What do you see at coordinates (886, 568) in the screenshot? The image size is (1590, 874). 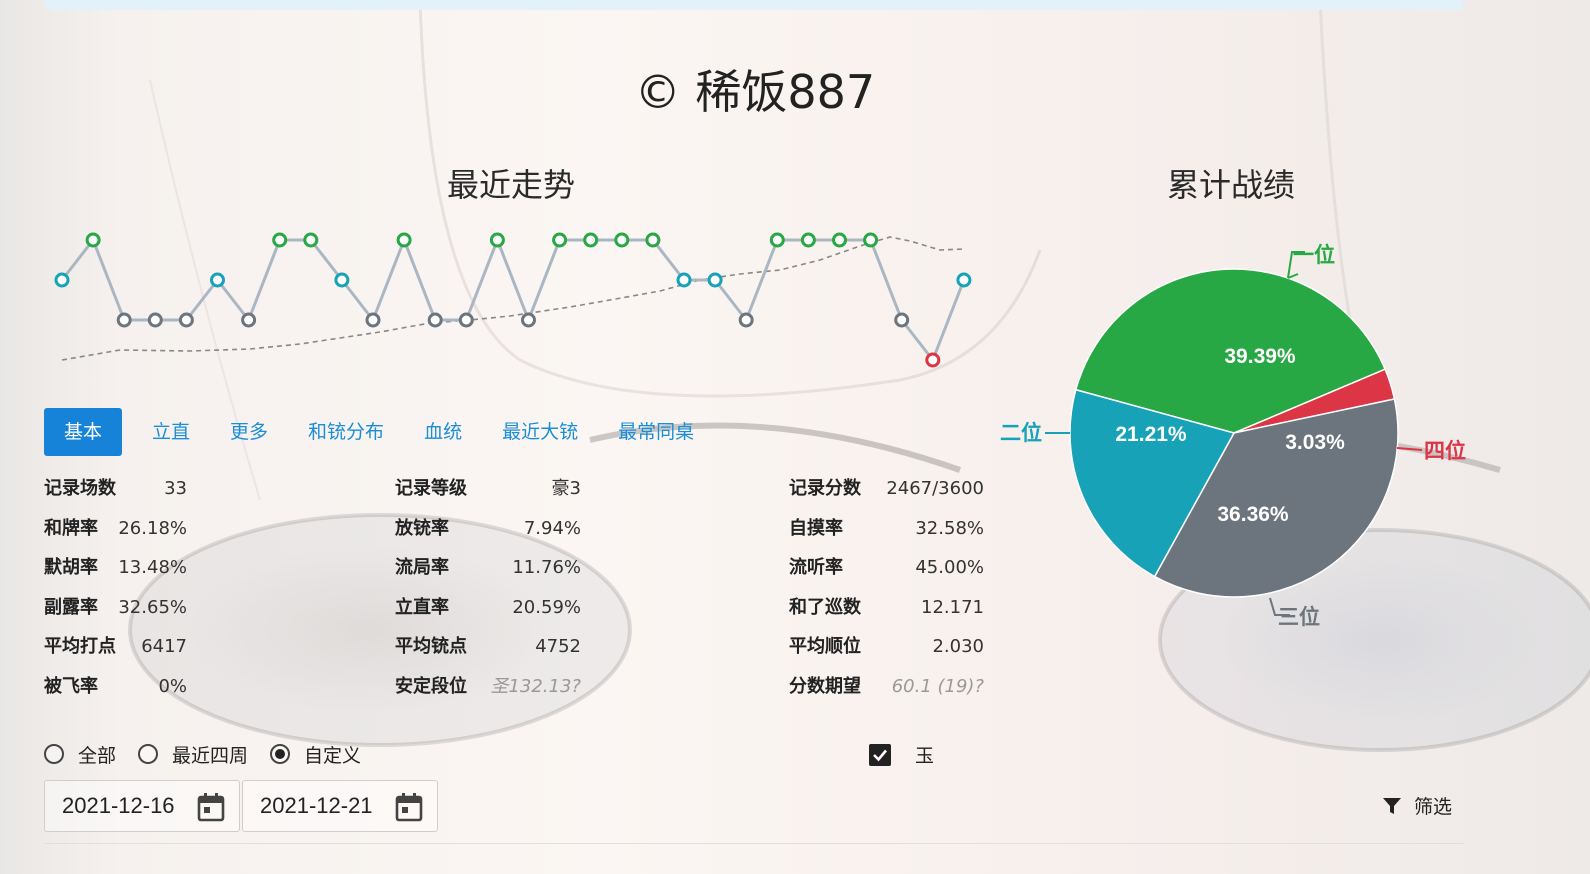 I see `stat-row: 流听率 45.00%` at bounding box center [886, 568].